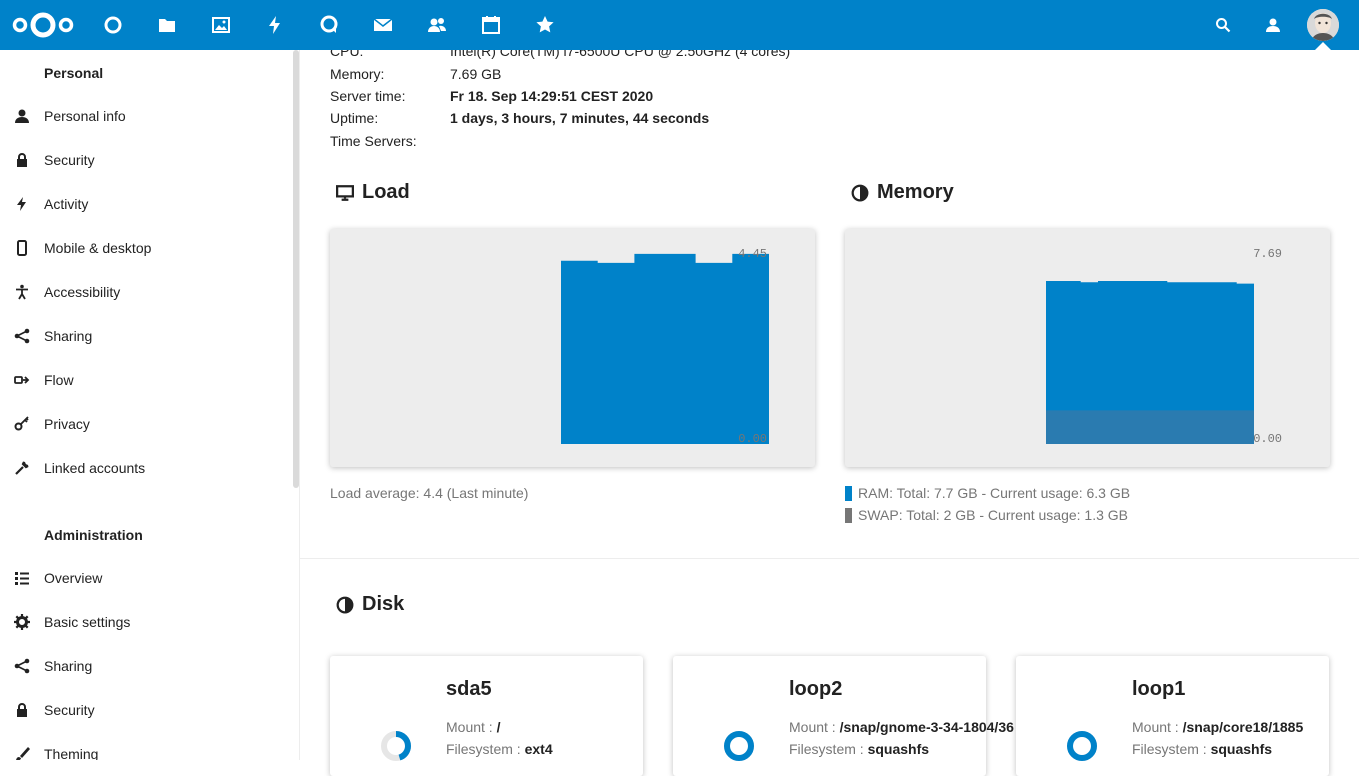 Image resolution: width=1359 pixels, height=776 pixels. I want to click on disk-name: sda5, so click(469, 689).